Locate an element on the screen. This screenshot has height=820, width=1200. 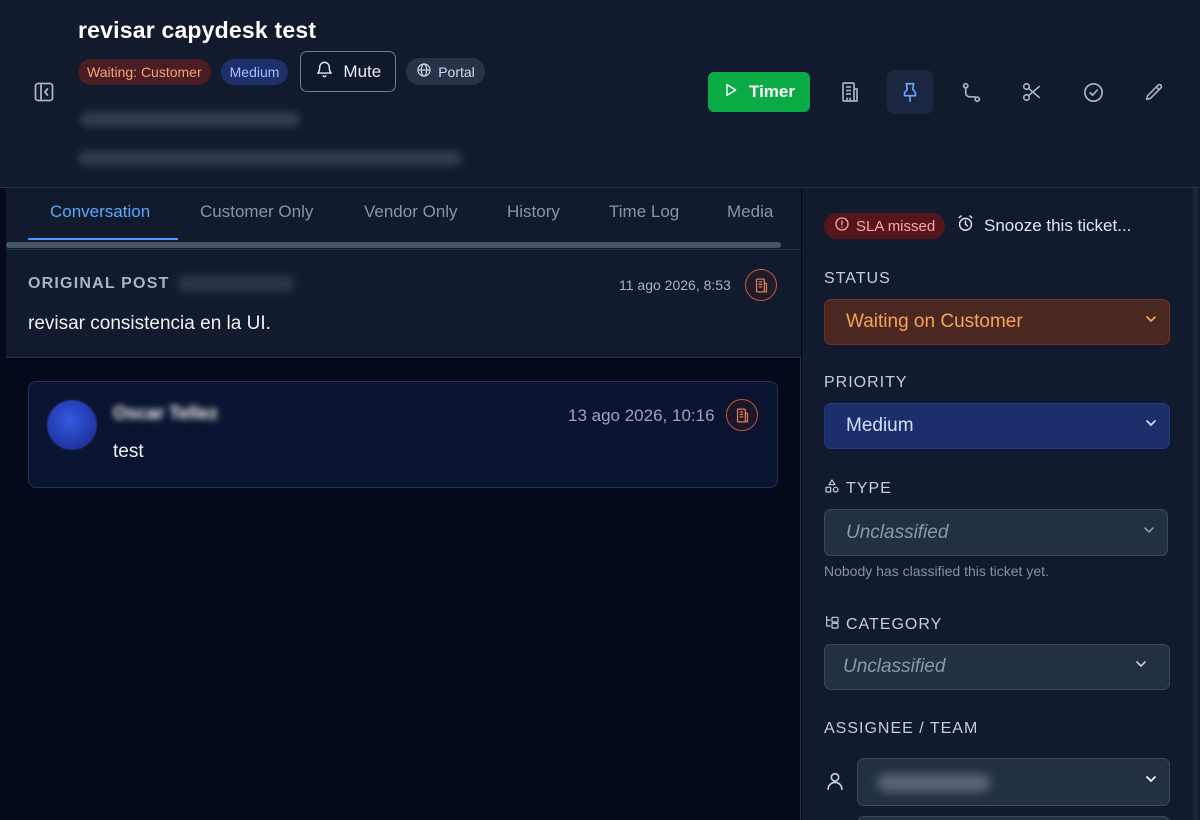
message-text: test is located at coordinates (128, 451).